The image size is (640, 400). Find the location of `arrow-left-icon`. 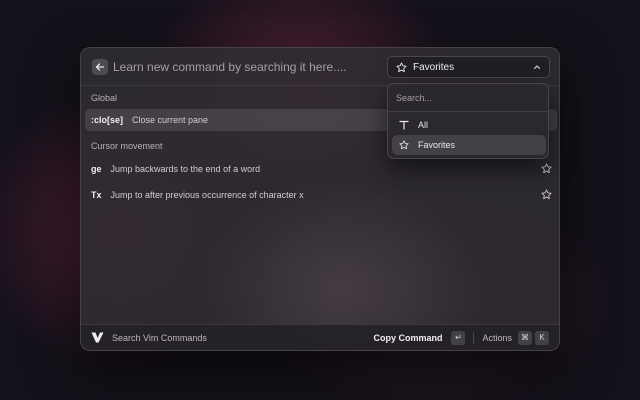

arrow-left-icon is located at coordinates (100, 67).